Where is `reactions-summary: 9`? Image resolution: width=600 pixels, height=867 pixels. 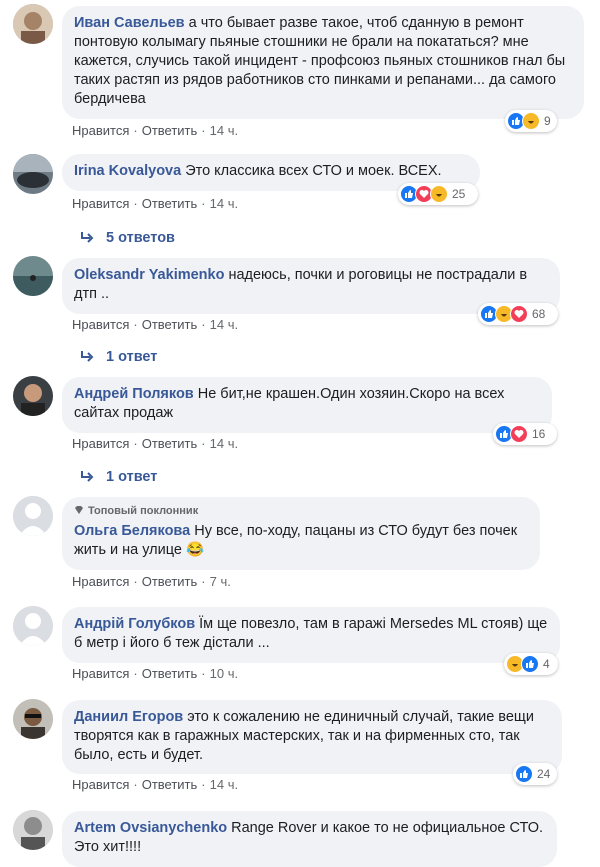 reactions-summary: 9 is located at coordinates (531, 121).